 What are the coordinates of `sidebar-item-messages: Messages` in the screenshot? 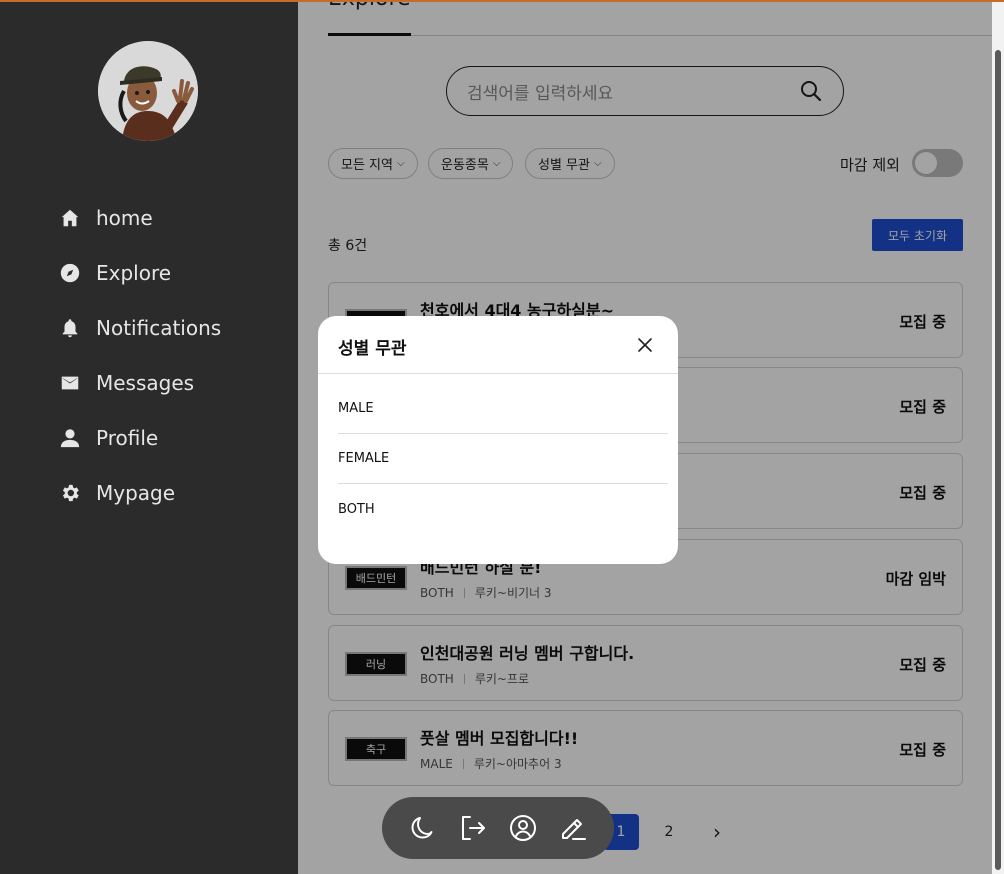 It's located at (158, 382).